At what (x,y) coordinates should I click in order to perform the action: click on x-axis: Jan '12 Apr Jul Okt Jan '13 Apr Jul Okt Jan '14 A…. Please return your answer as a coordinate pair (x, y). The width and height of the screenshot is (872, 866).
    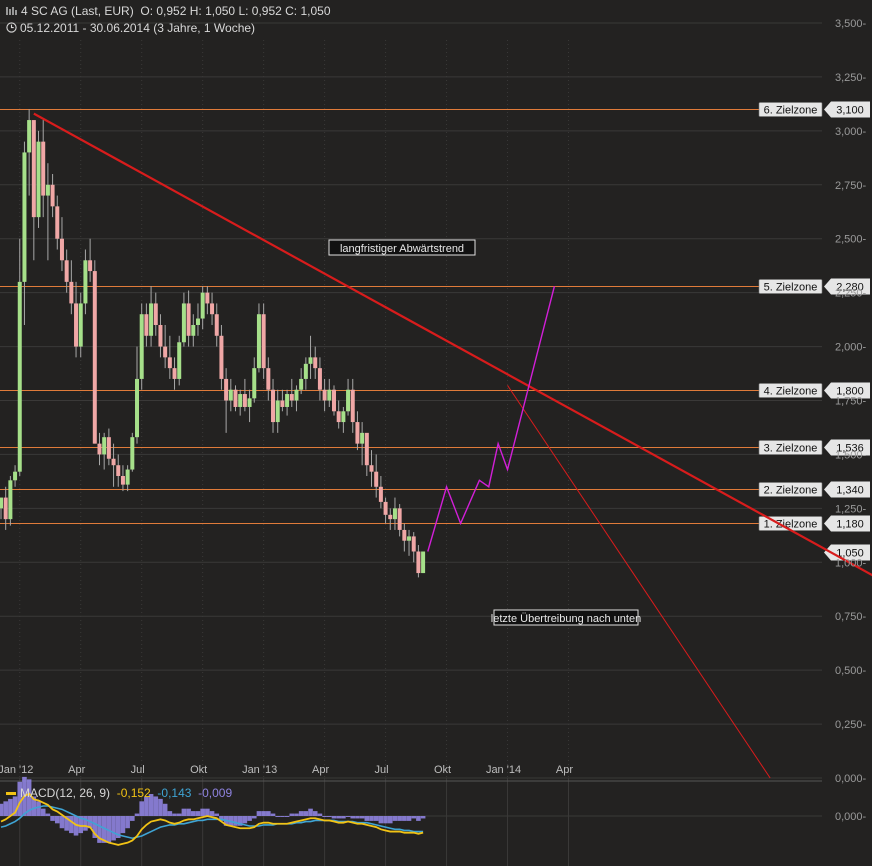
    Looking at the image, I should click on (286, 770).